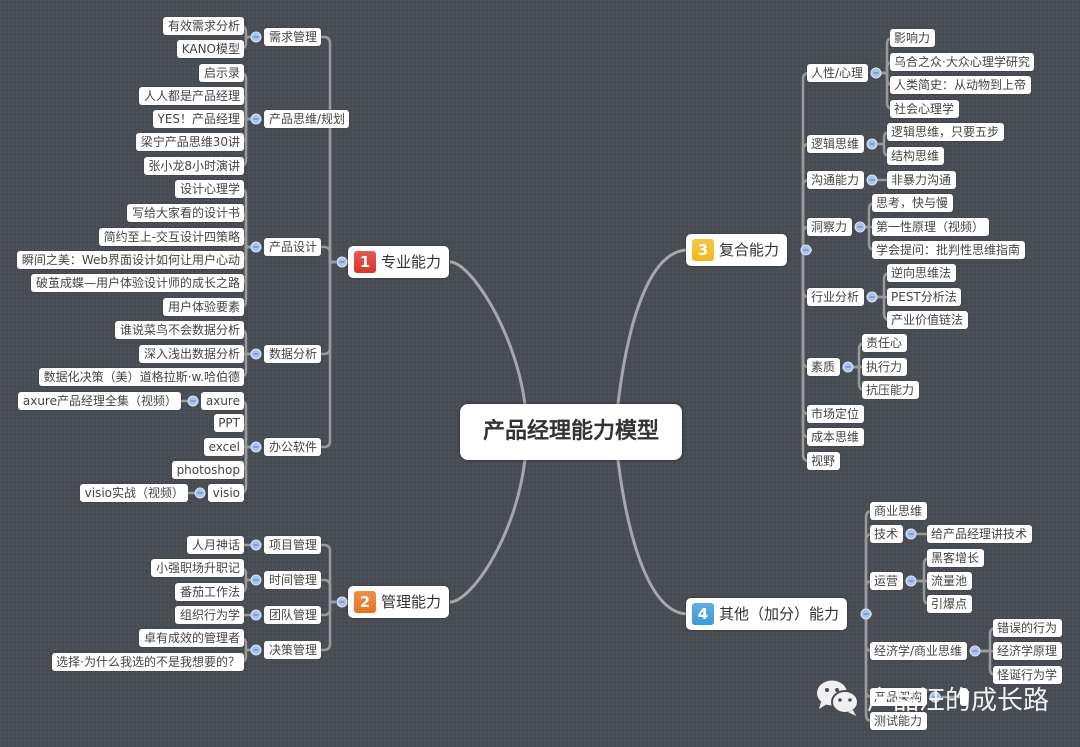 Image resolution: width=1080 pixels, height=747 pixels. Describe the element at coordinates (835, 180) in the screenshot. I see `subtopic: 沟通能力` at that location.